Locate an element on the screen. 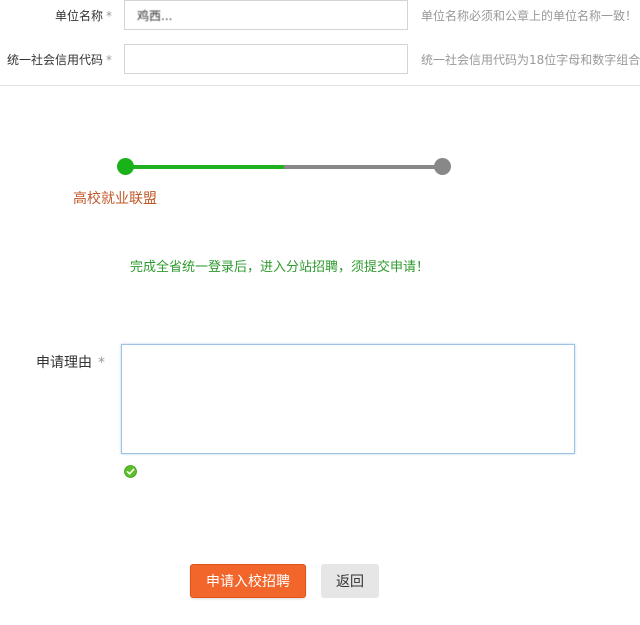  credit-code-hint: 统一社会信用代码为18位字母和数字组合！ is located at coordinates (530, 60).